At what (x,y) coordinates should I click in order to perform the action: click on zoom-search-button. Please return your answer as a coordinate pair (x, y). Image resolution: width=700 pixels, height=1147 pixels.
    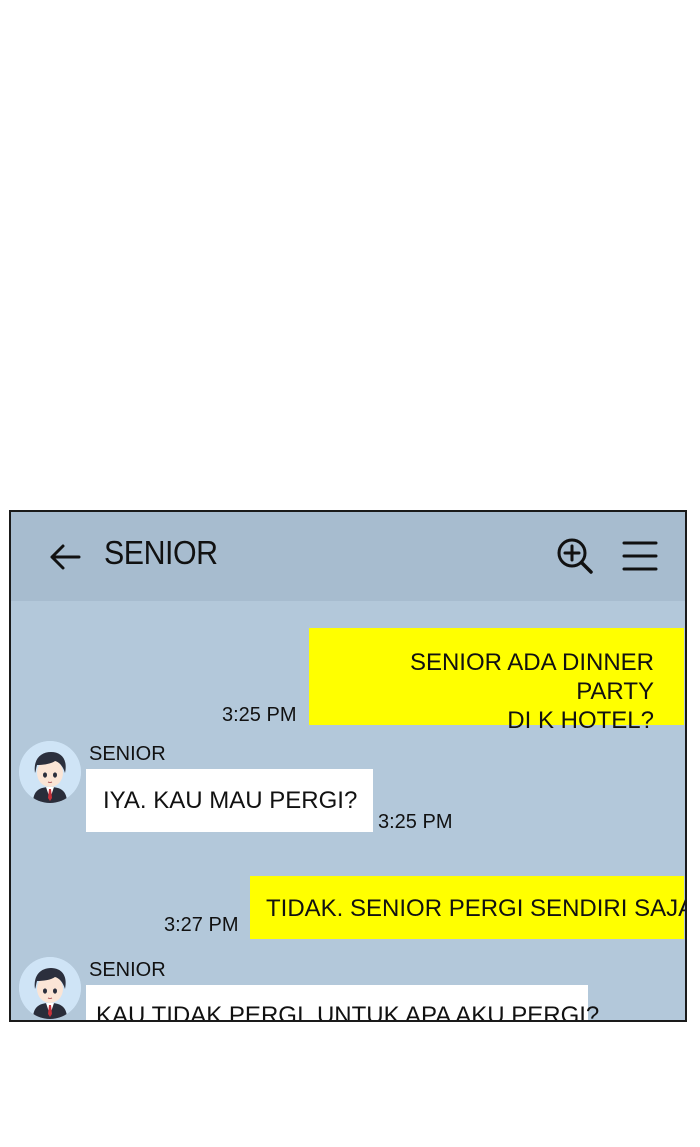
    Looking at the image, I should click on (575, 556).